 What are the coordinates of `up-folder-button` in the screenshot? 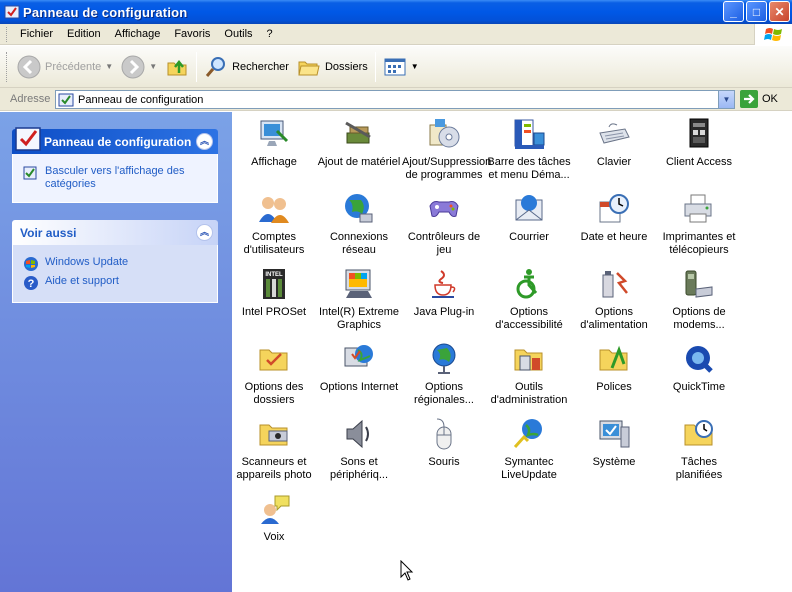 It's located at (177, 67).